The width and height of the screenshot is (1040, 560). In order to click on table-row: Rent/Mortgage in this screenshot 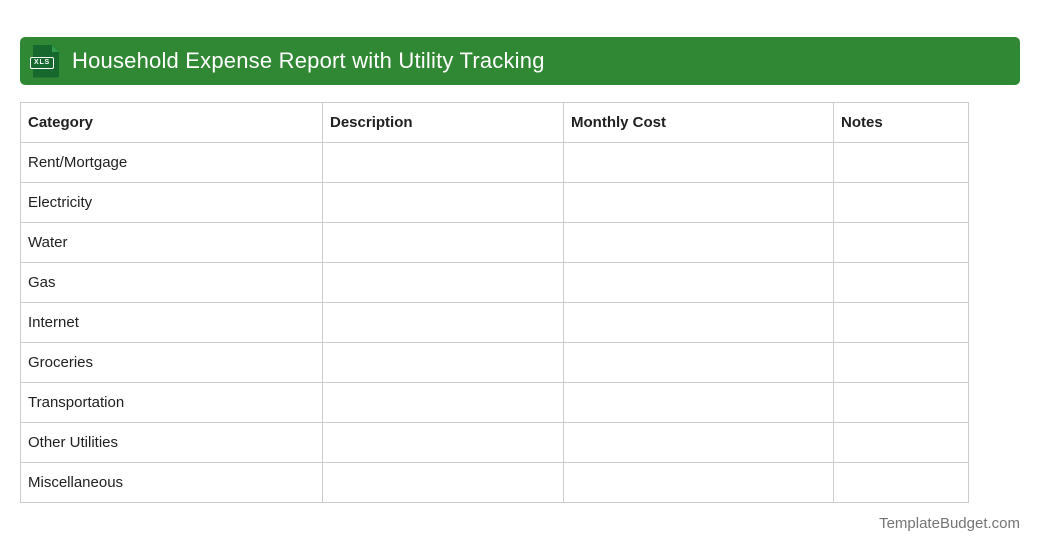, I will do `click(494, 162)`.